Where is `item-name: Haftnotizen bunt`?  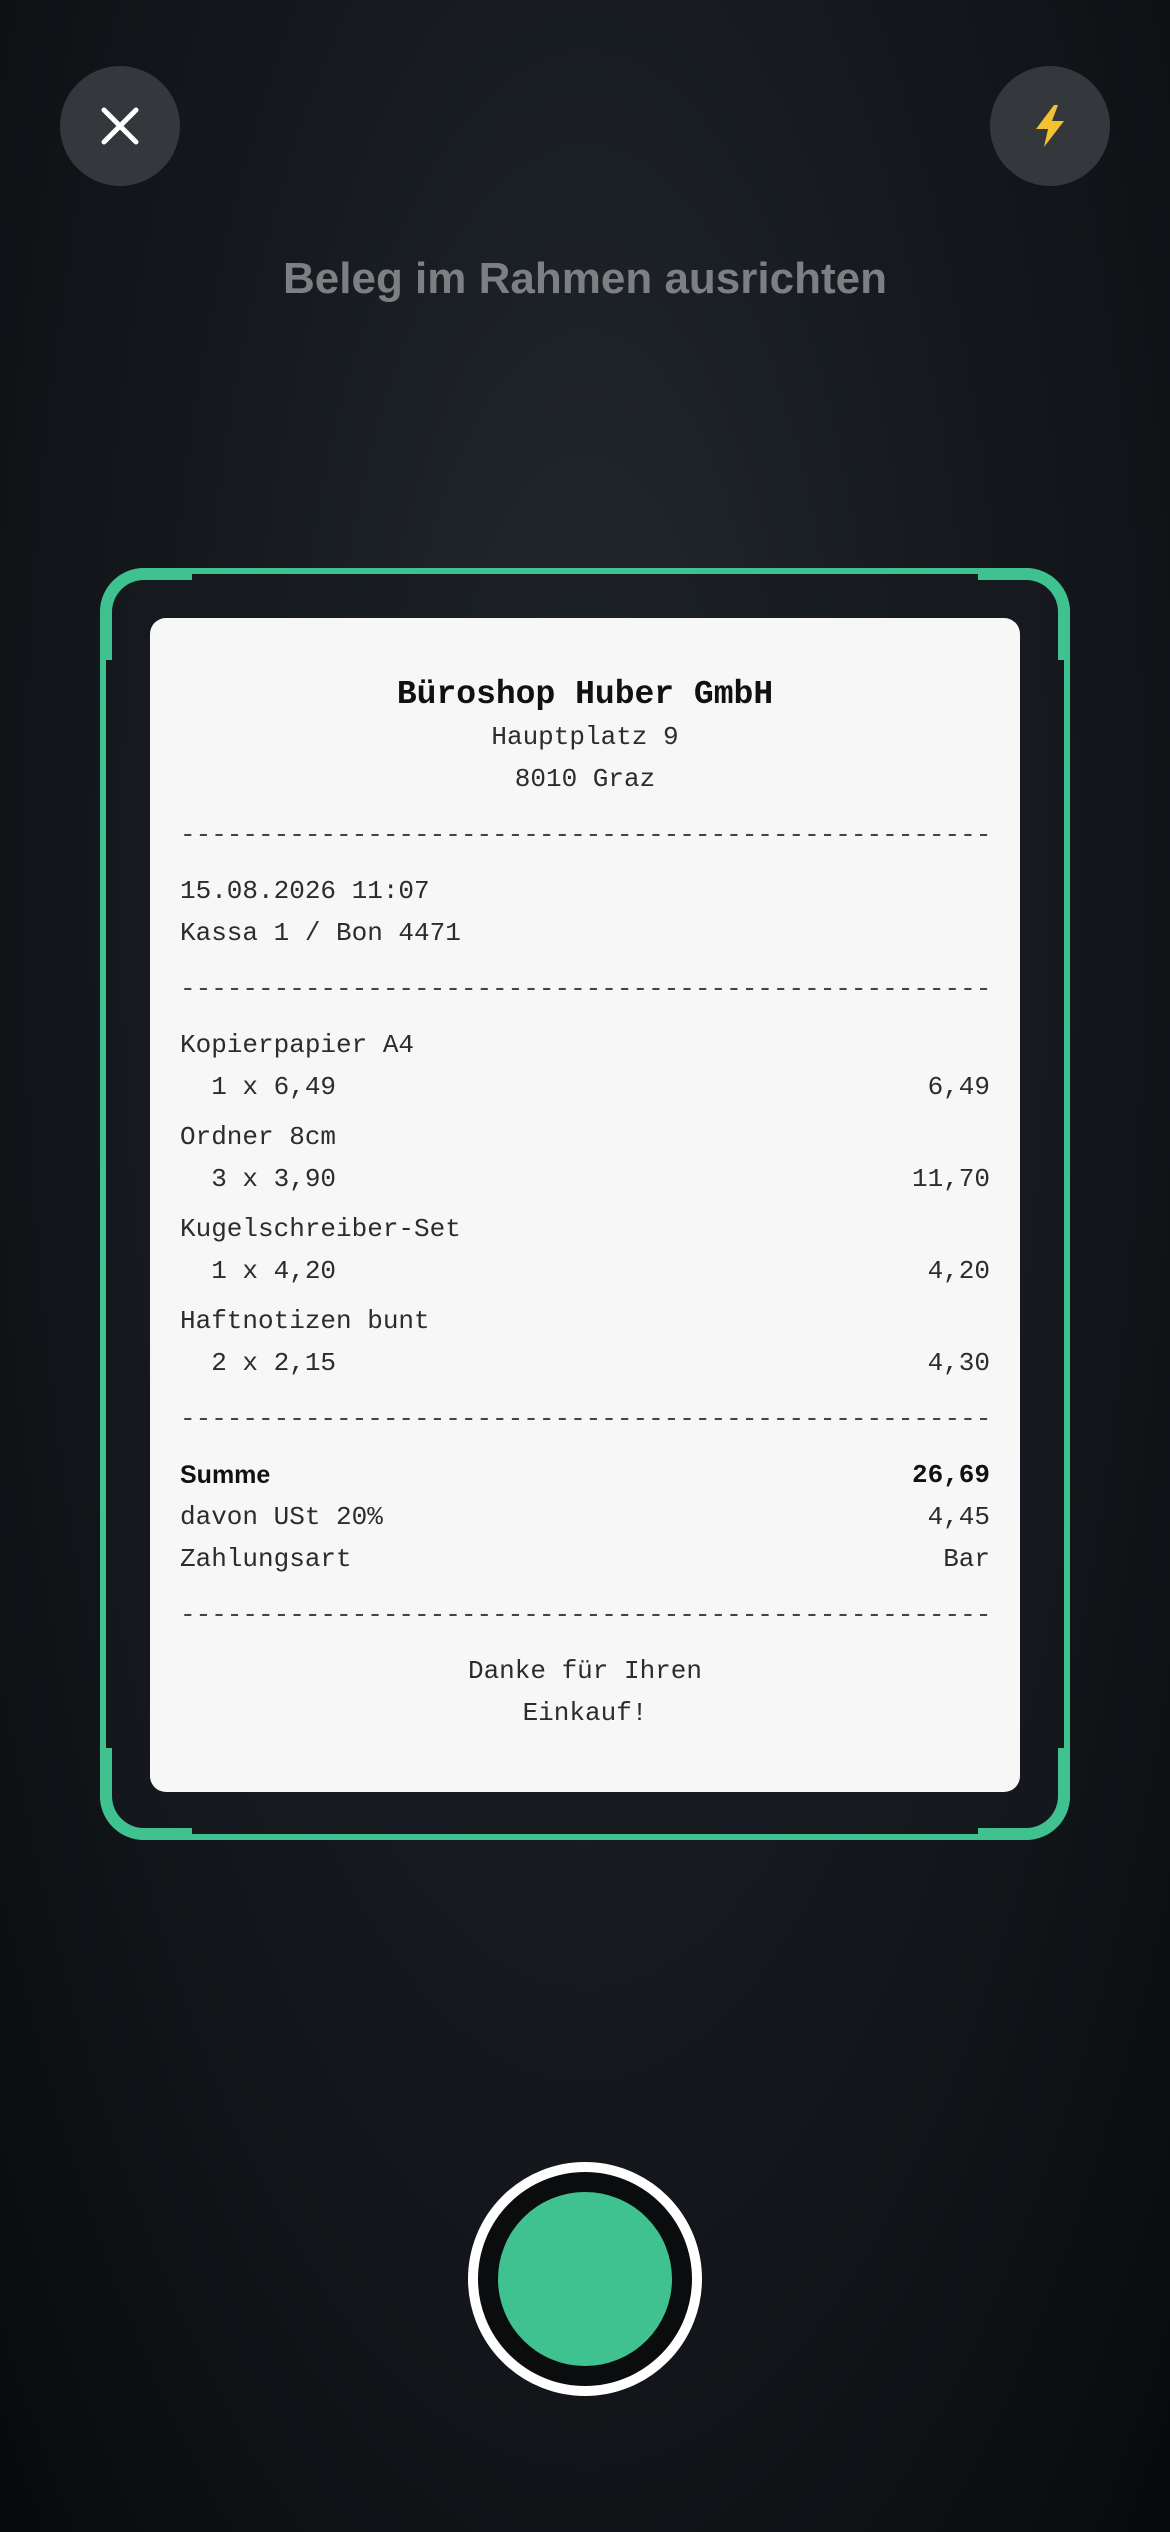
item-name: Haftnotizen bunt is located at coordinates (305, 1321).